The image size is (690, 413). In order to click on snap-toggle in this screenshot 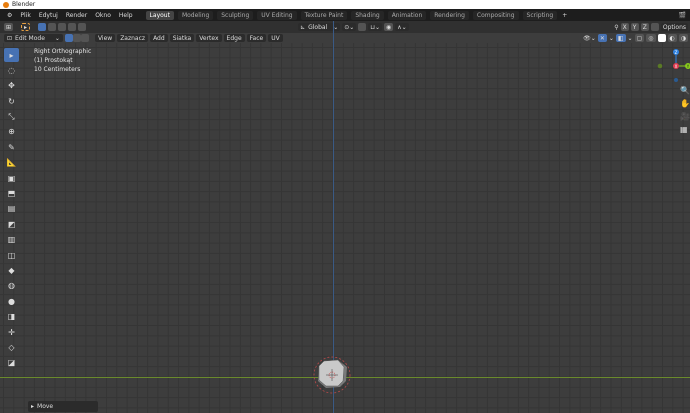, I will do `click(362, 27)`.